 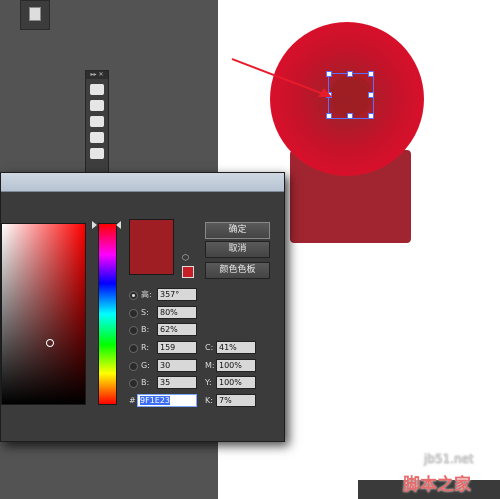 I want to click on blue-label: B:, so click(x=145, y=382).